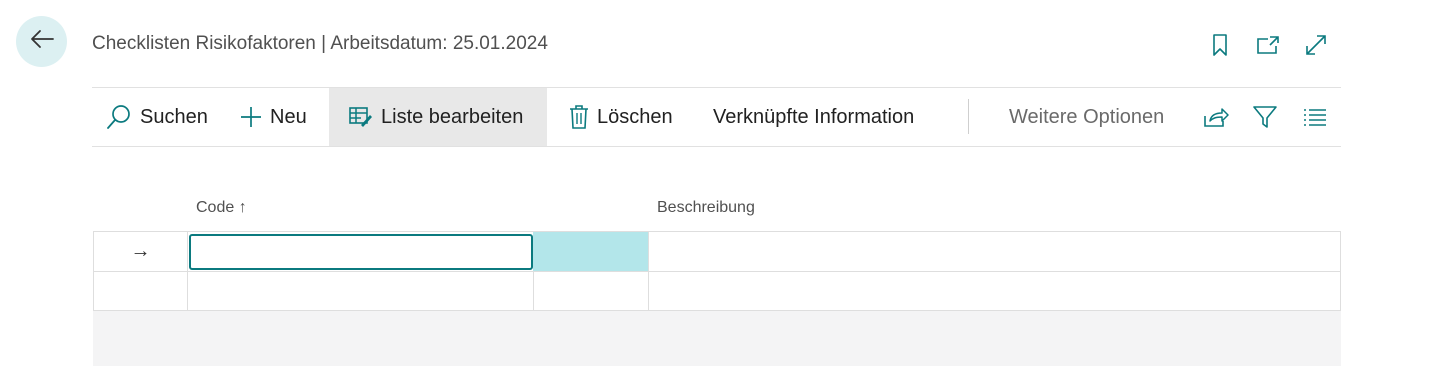  What do you see at coordinates (591, 251) in the screenshot?
I see `selected-cell-highlight` at bounding box center [591, 251].